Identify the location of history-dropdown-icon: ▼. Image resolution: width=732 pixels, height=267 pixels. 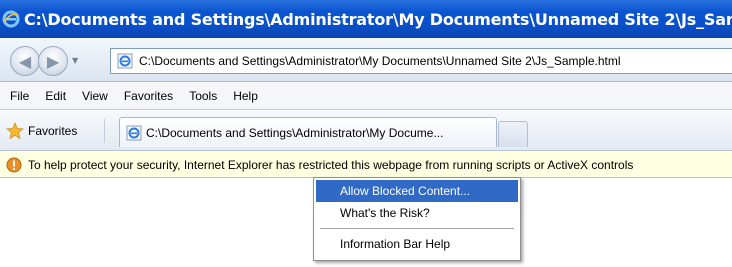
(75, 60).